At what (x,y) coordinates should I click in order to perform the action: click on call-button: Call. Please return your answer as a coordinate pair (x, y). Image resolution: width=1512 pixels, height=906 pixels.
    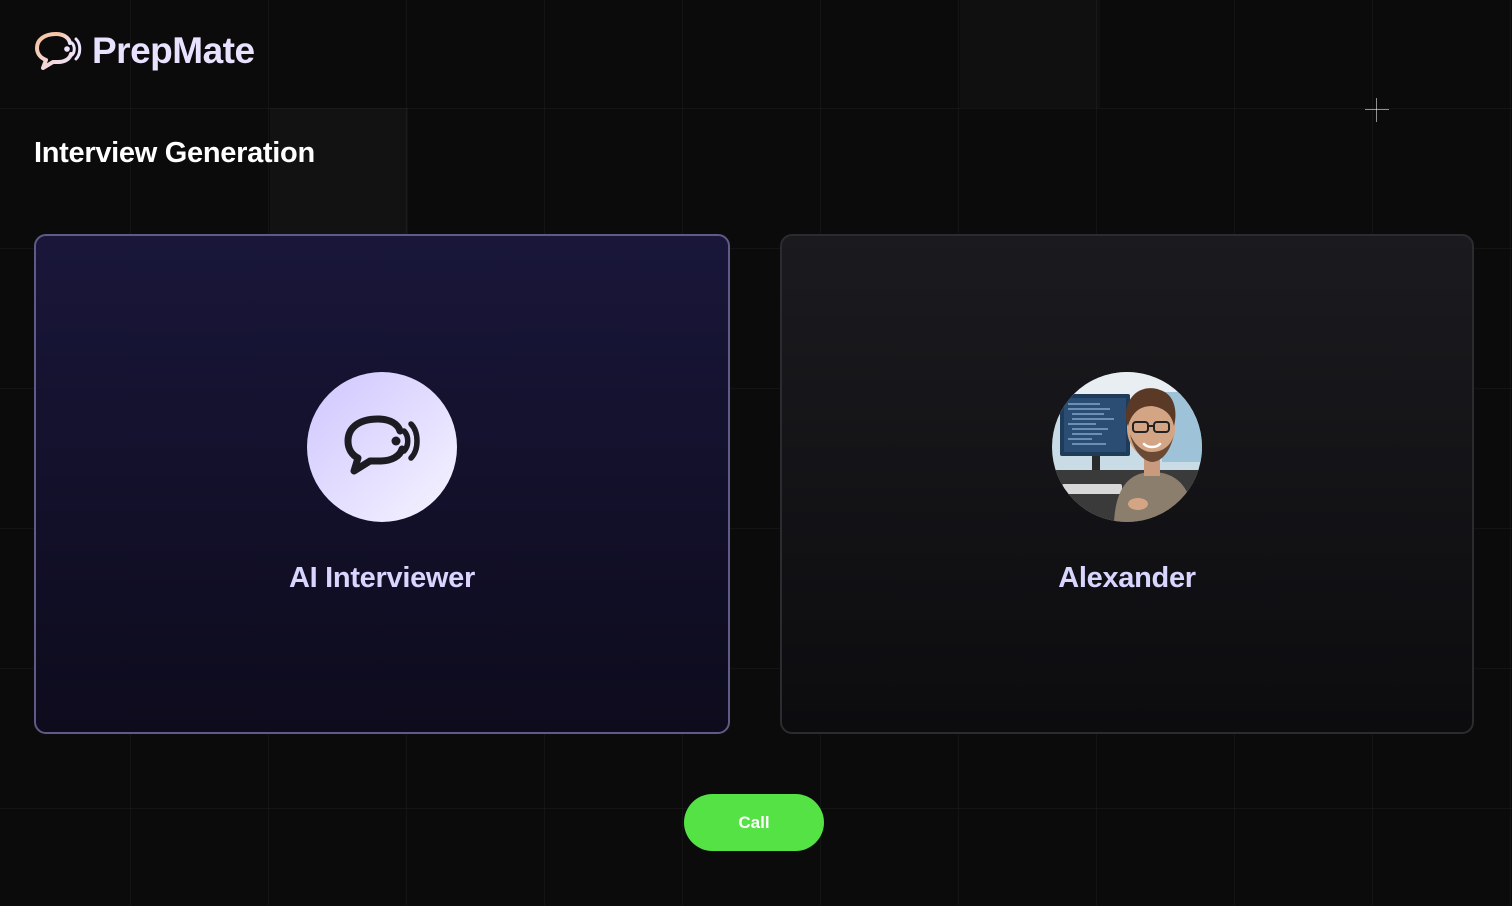
    Looking at the image, I should click on (754, 822).